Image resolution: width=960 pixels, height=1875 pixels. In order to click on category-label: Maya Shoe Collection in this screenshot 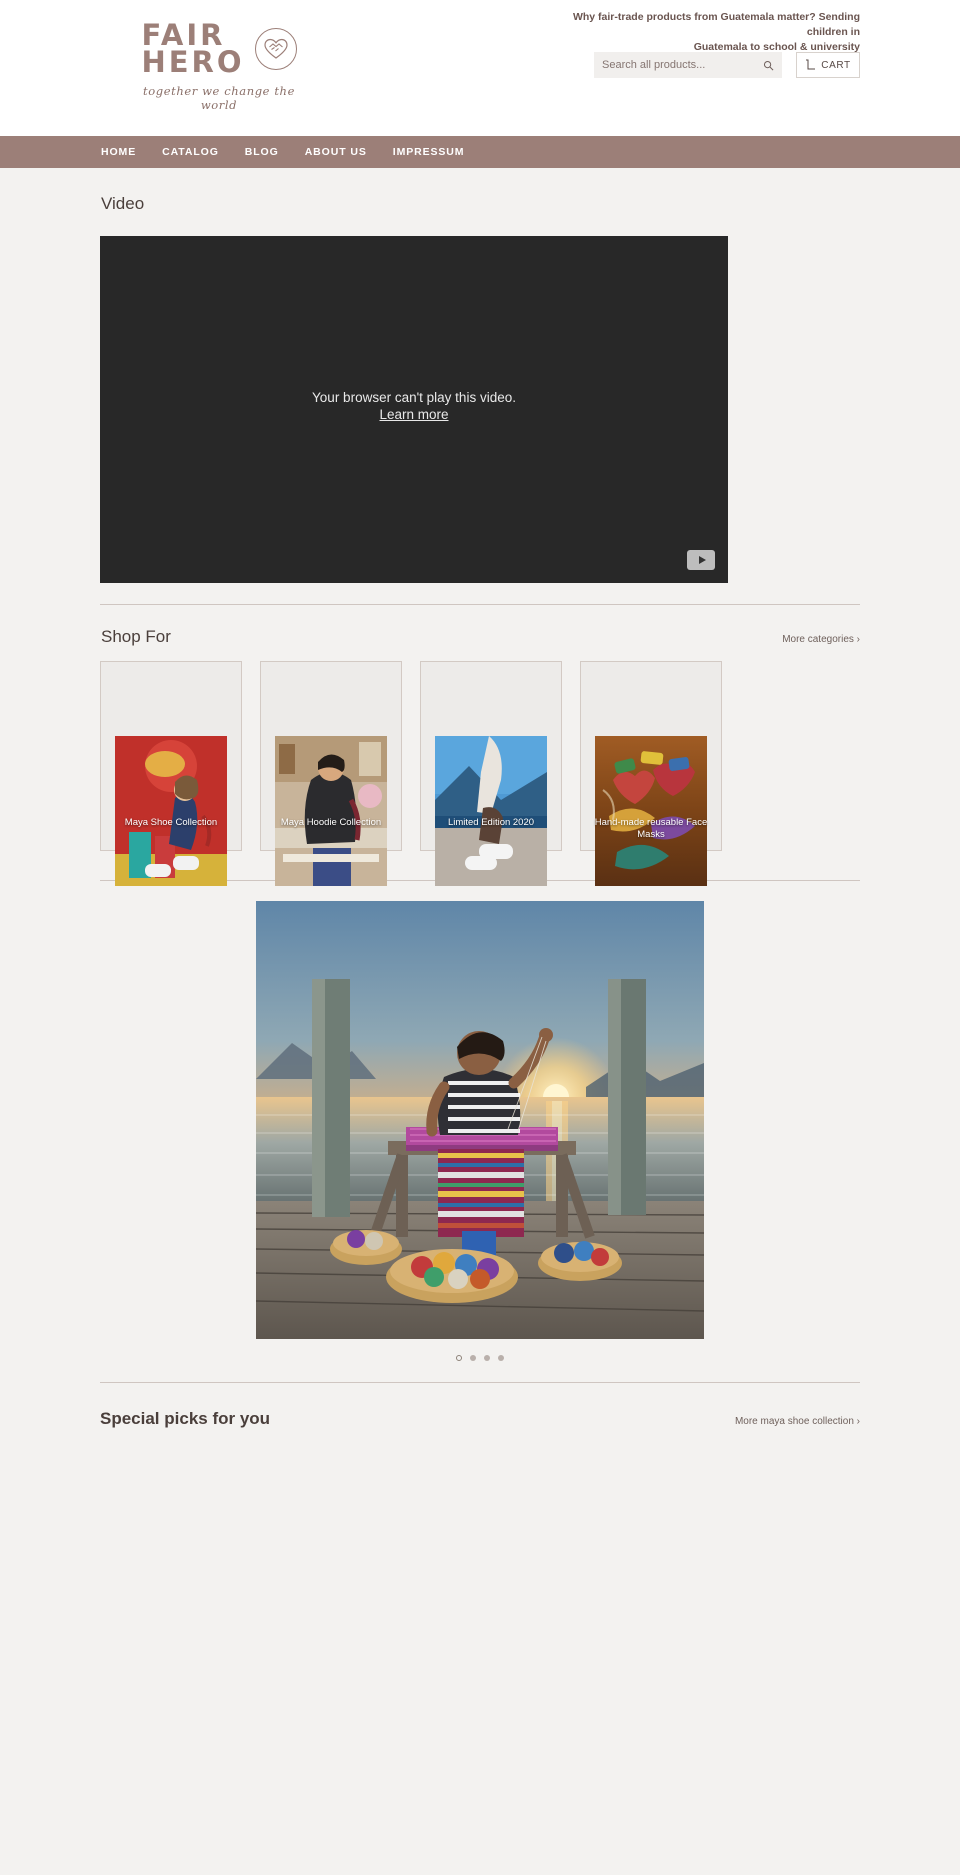, I will do `click(171, 822)`.